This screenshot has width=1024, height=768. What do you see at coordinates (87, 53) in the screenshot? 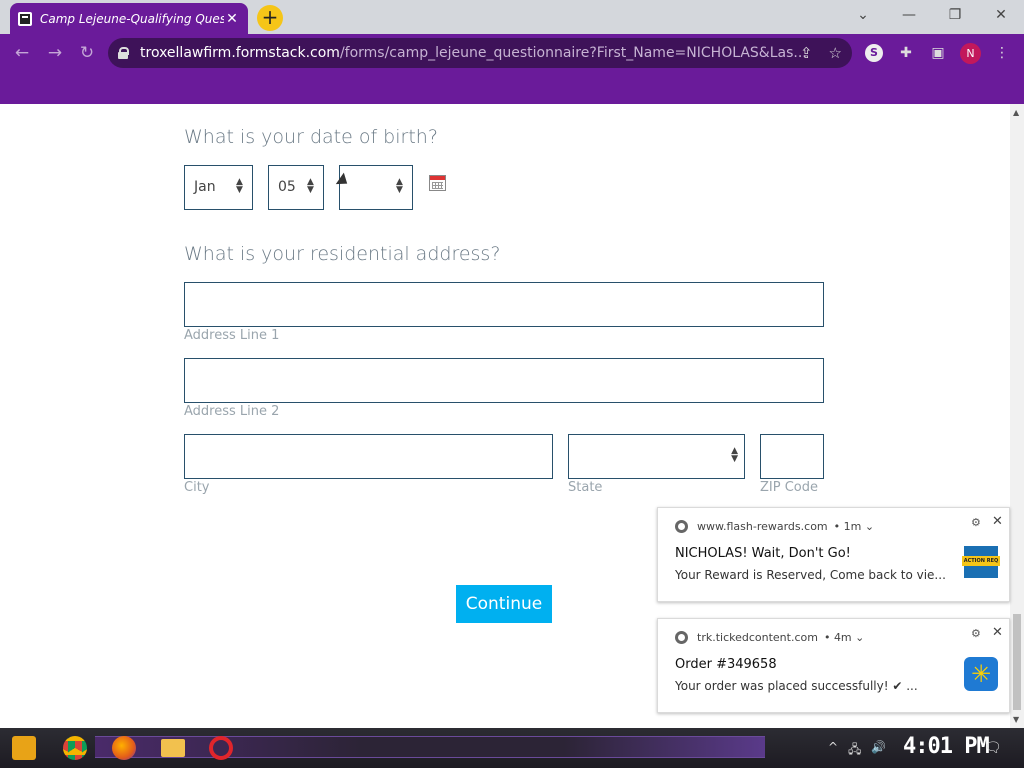
I see `reload-icon: ↻` at bounding box center [87, 53].